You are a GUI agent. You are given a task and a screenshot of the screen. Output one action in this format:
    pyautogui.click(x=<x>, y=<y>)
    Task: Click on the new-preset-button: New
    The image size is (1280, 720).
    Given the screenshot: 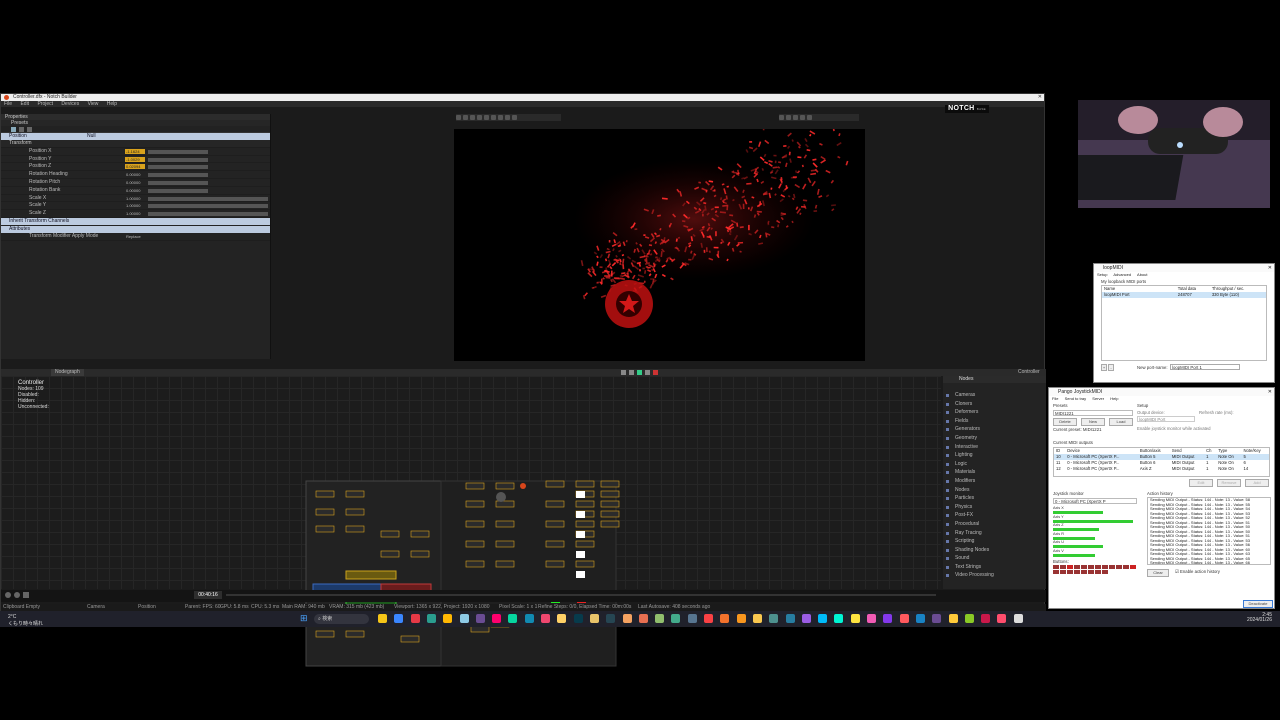 What is the action you would take?
    pyautogui.click(x=1093, y=422)
    